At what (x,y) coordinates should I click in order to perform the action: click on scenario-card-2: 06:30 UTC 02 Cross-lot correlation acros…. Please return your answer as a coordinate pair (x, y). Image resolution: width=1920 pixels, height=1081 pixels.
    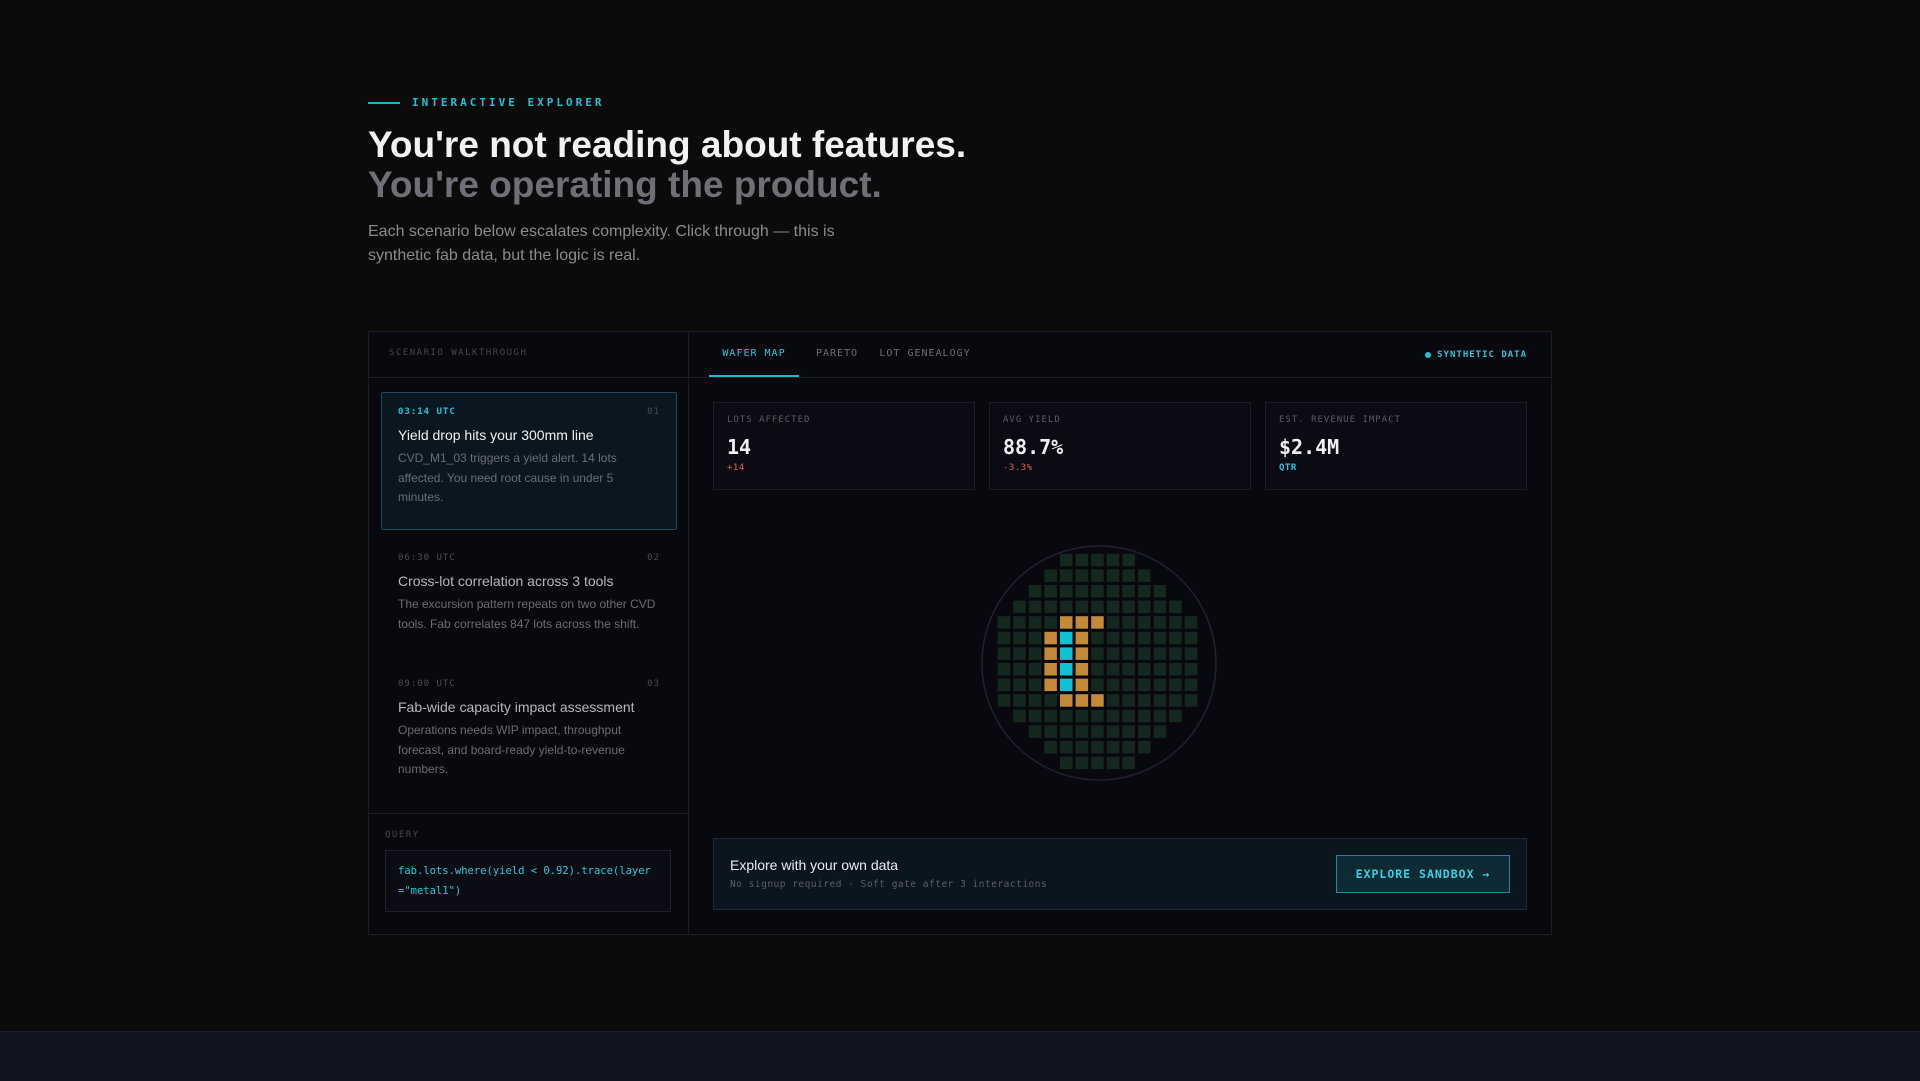
    Looking at the image, I should click on (529, 597).